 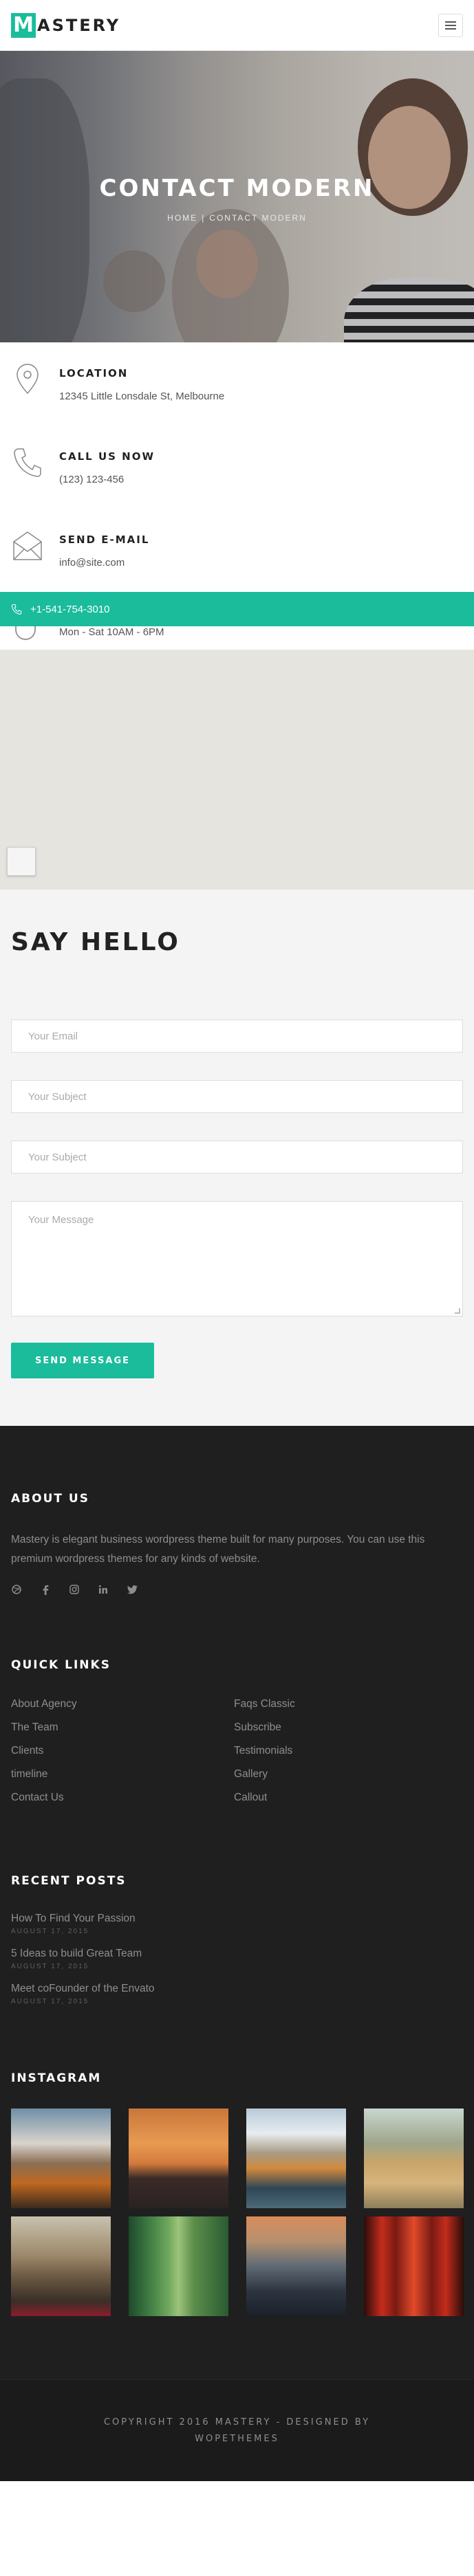 I want to click on footer-link: timeline, so click(x=122, y=1776).